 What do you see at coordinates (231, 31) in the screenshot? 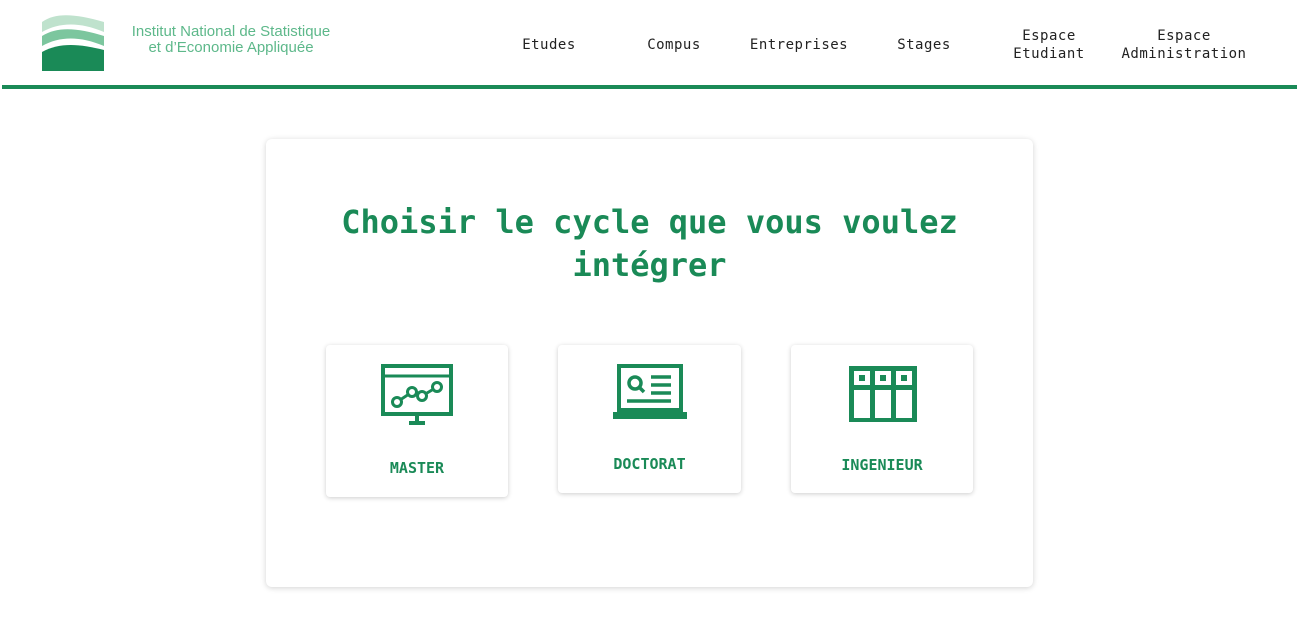
I see `logo-line-1: Institut National de Statistique` at bounding box center [231, 31].